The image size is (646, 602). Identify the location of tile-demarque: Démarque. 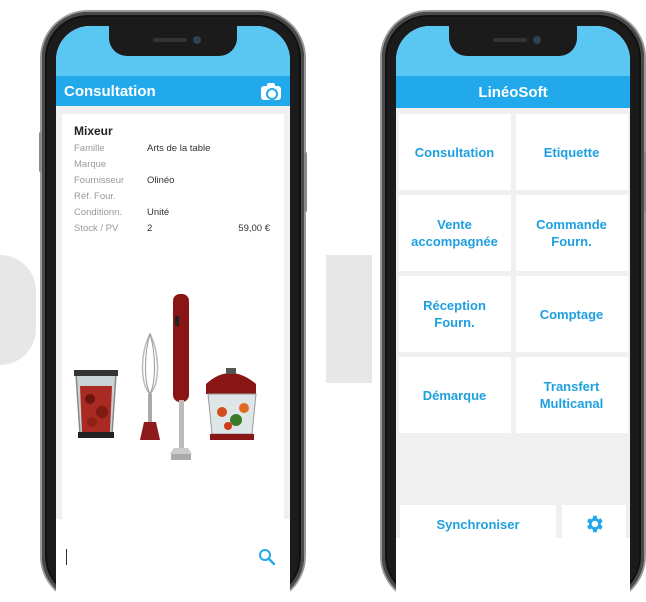
(454, 395).